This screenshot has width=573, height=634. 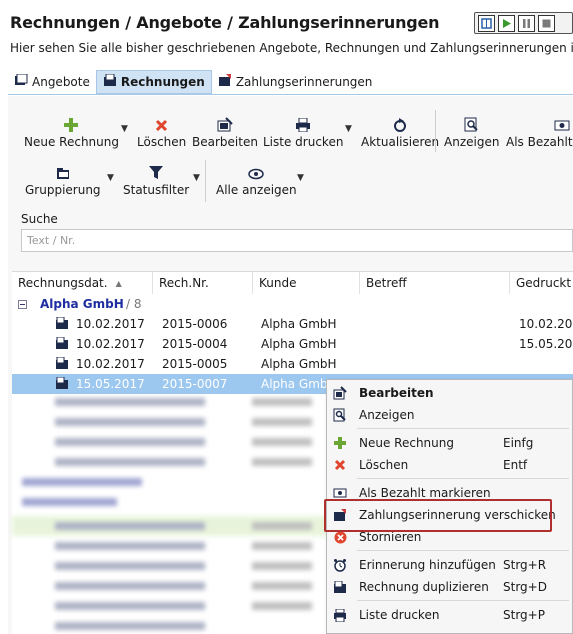 What do you see at coordinates (449, 465) in the screenshot?
I see `menu-item-loeschen: Löschen Entf` at bounding box center [449, 465].